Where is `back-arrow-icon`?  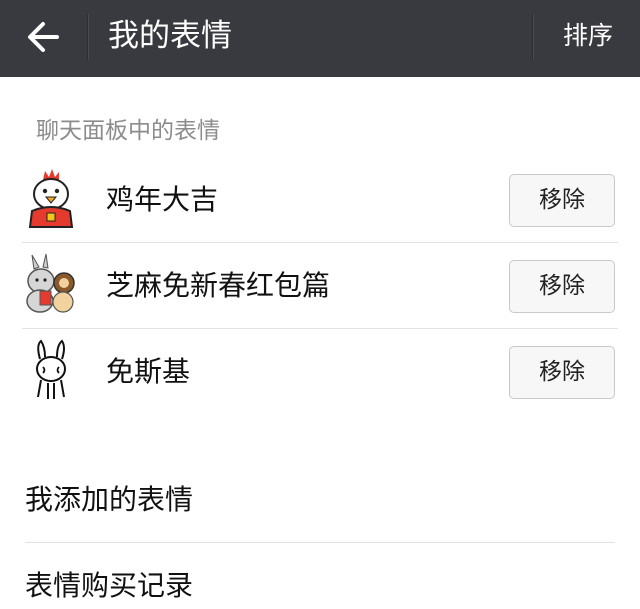
back-arrow-icon is located at coordinates (43, 37).